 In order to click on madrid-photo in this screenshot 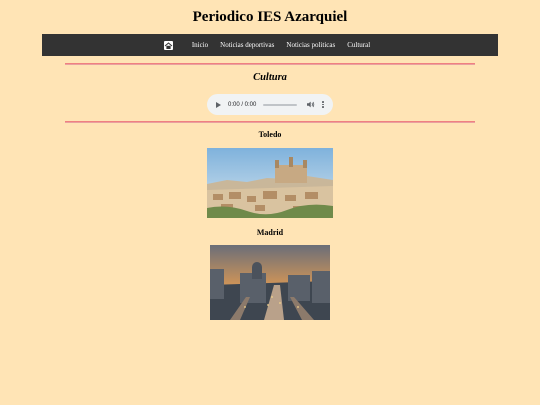, I will do `click(270, 282)`.